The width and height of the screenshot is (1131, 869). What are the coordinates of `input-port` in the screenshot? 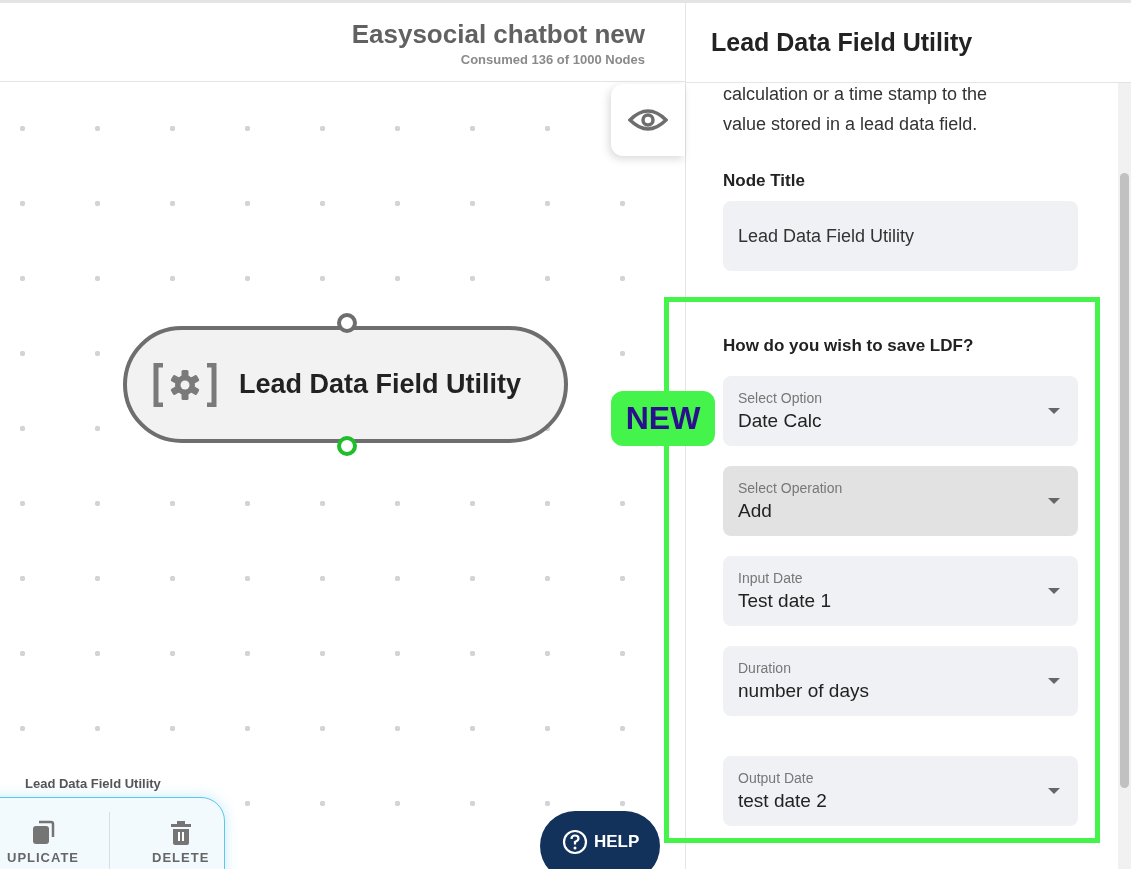 It's located at (347, 323).